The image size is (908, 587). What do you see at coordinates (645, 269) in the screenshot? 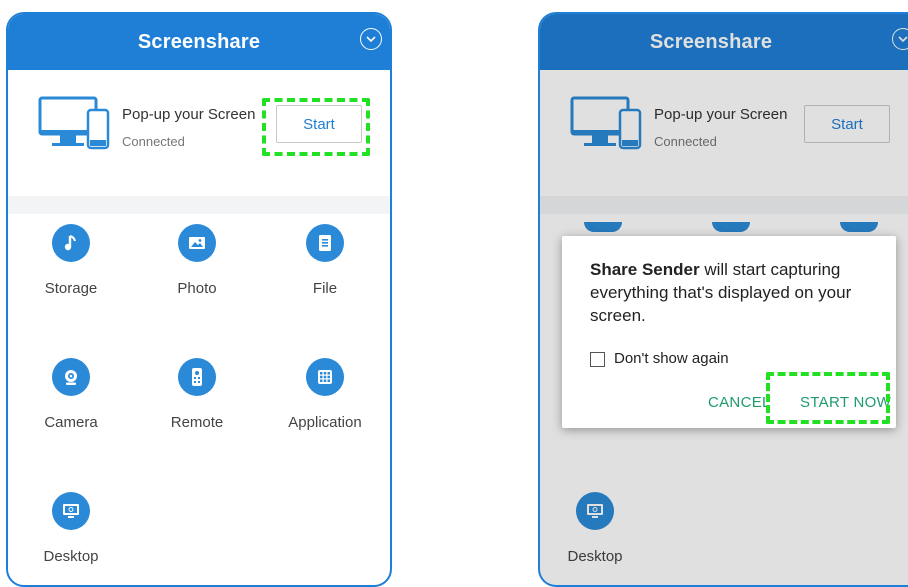
I see `dialog-app-name: Share Sender` at bounding box center [645, 269].